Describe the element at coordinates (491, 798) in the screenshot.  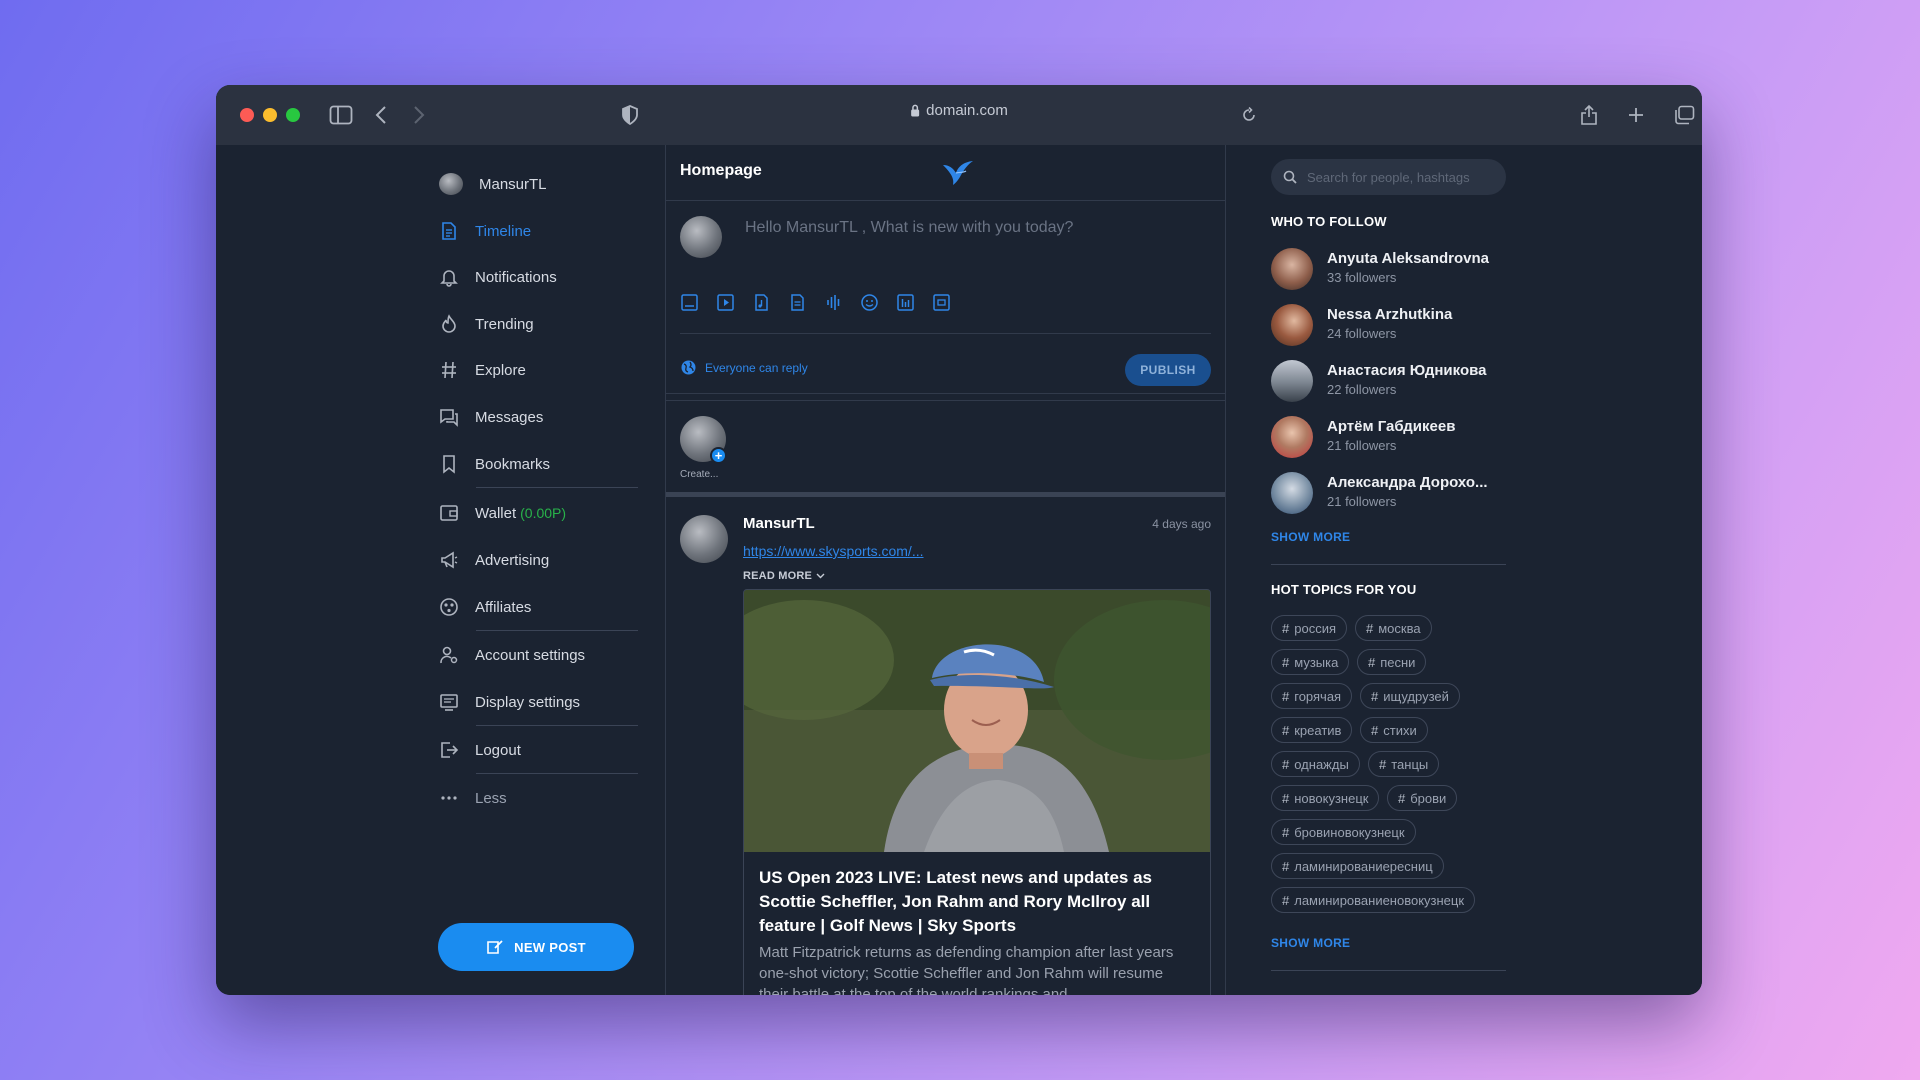
I see `sidebar-item-label: Less` at that location.